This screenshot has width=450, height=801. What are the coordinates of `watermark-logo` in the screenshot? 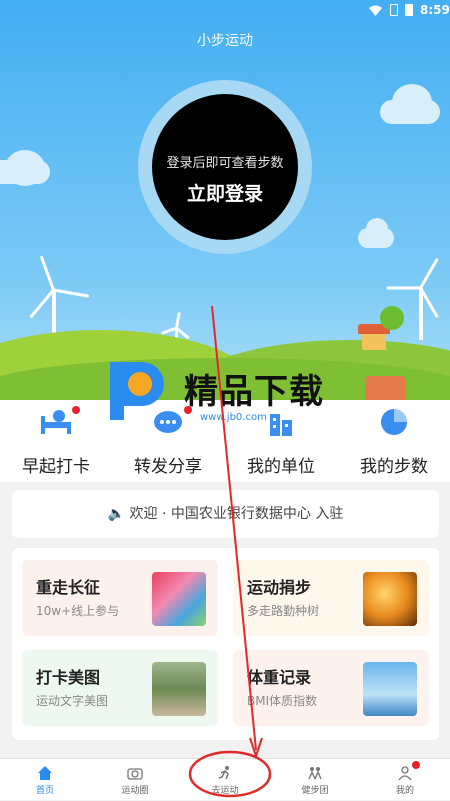 It's located at (137, 391).